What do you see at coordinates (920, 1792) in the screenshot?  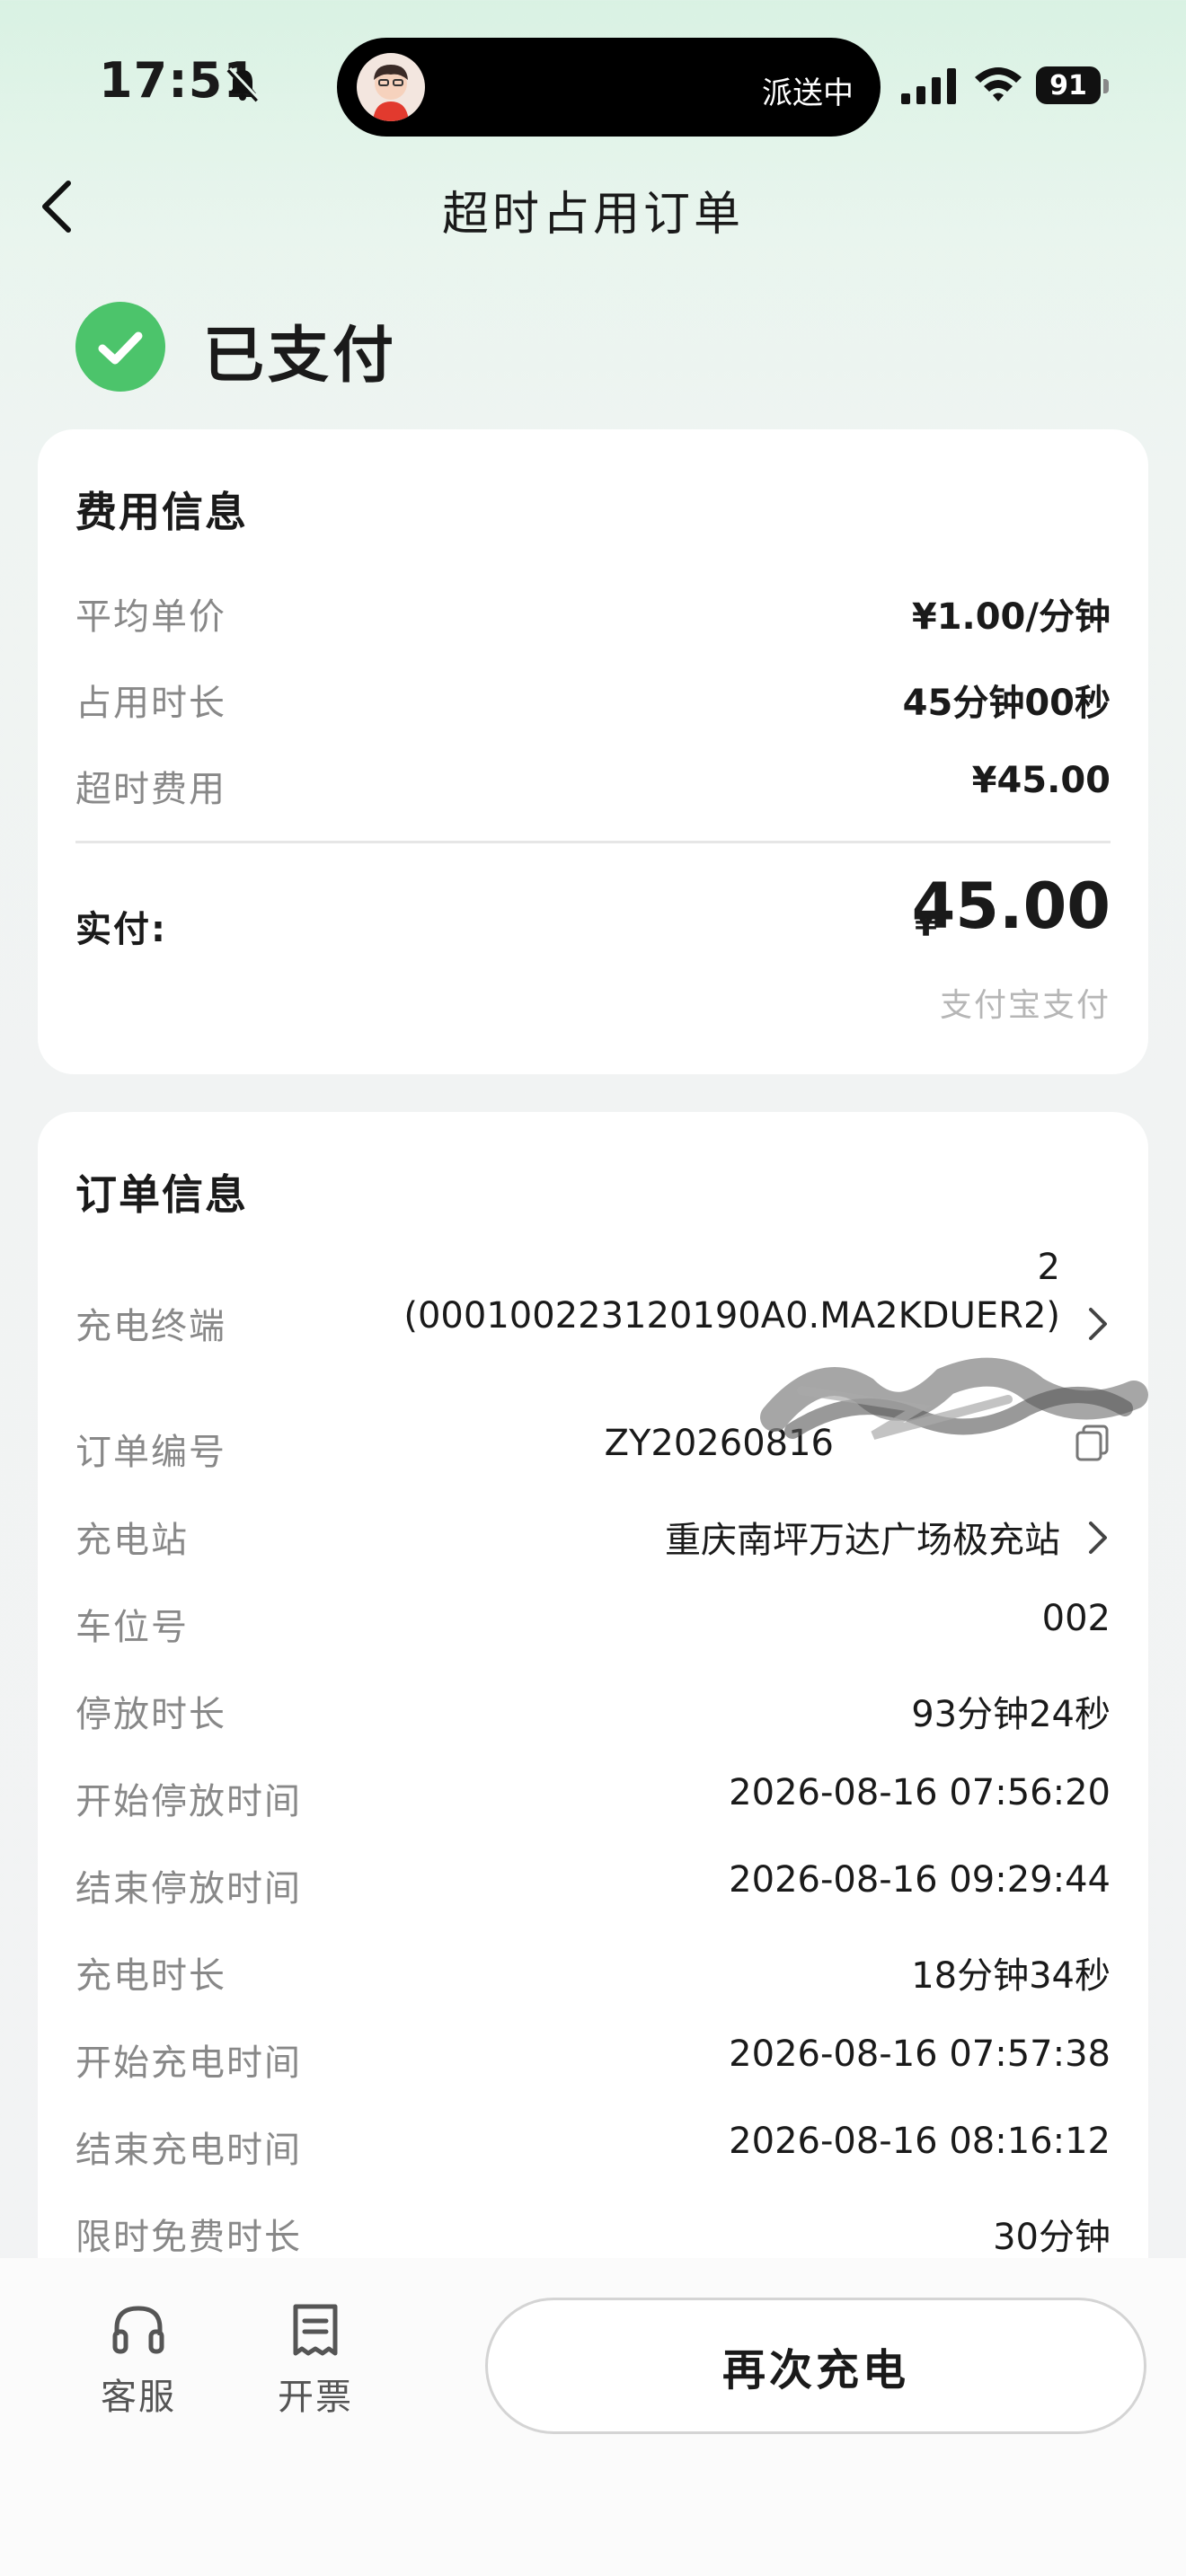 I see `detail-value: 2026-08-16 07:56:20` at bounding box center [920, 1792].